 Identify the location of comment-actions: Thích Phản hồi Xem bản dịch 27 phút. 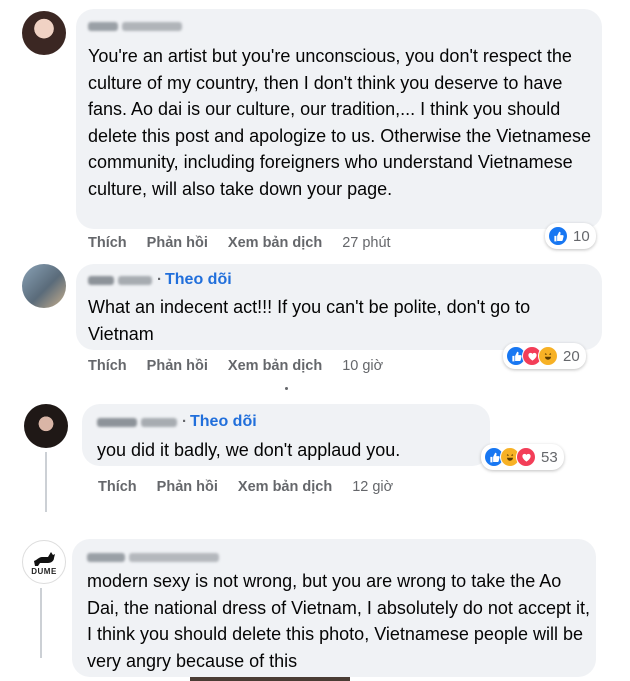
(249, 243).